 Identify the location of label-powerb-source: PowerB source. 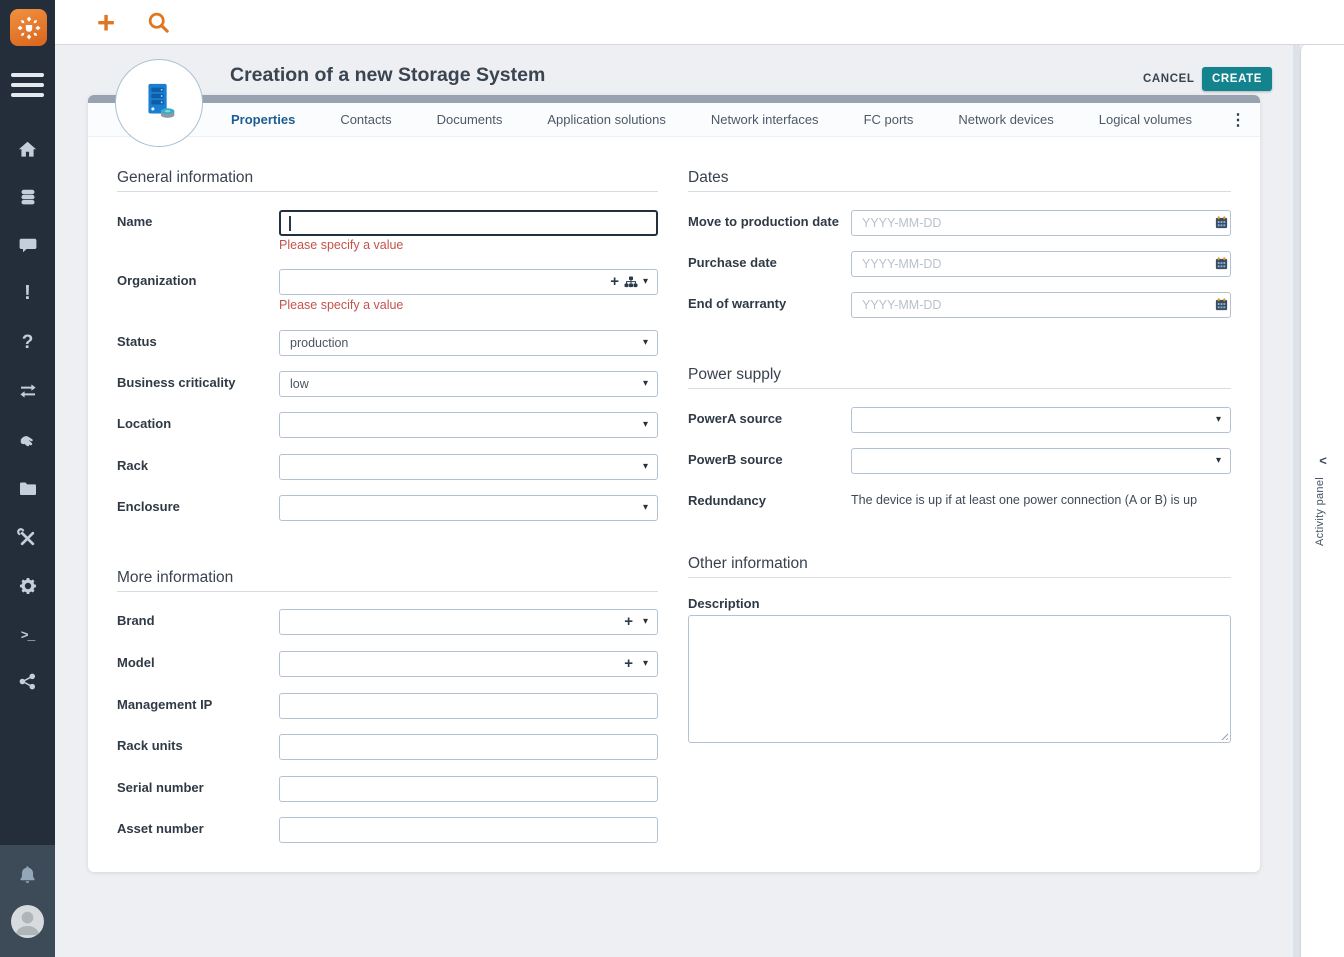
(735, 459).